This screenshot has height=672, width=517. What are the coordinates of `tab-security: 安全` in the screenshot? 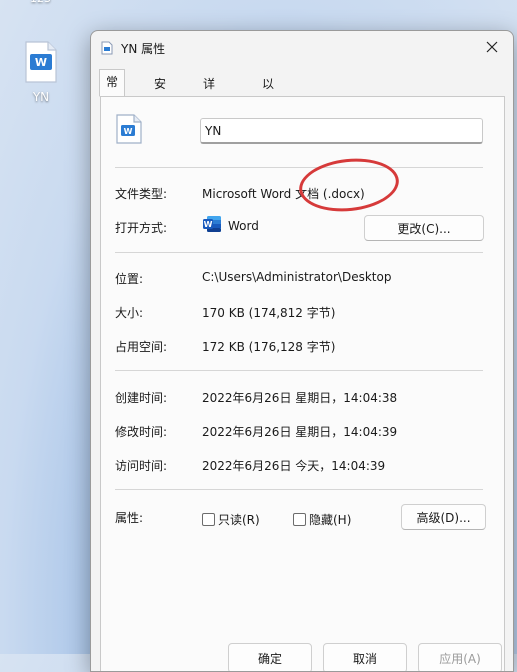 It's located at (160, 93).